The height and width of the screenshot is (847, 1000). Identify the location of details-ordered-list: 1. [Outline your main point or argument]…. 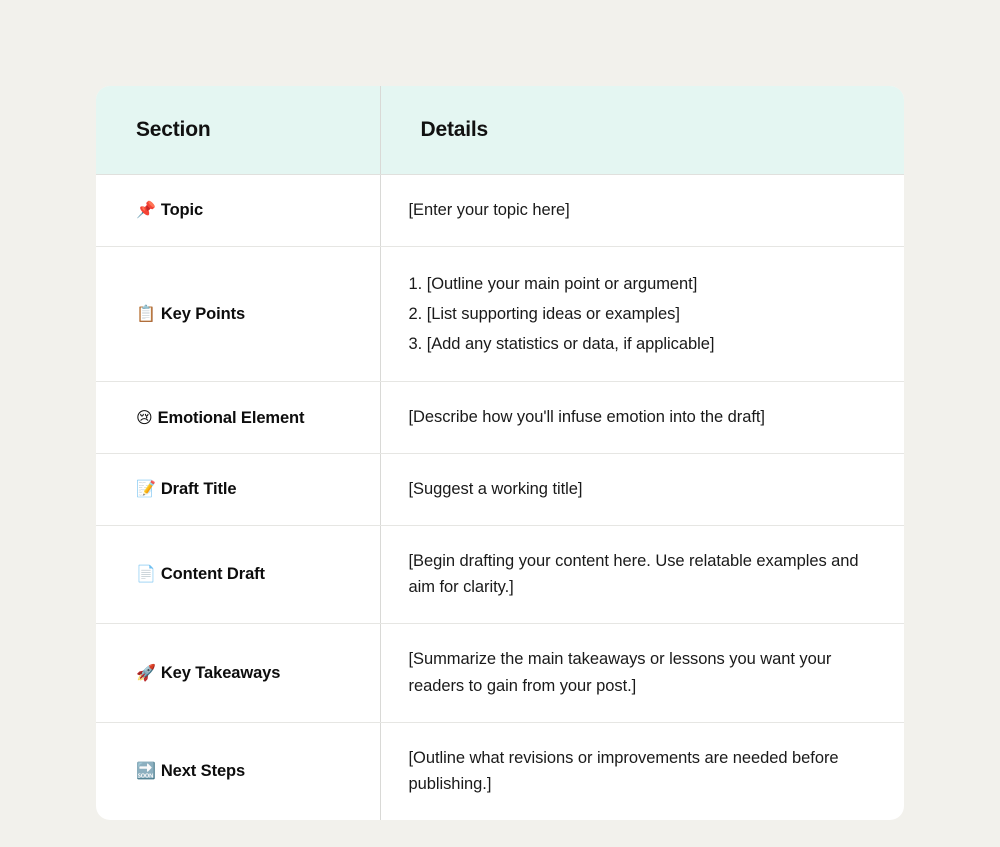
(642, 314).